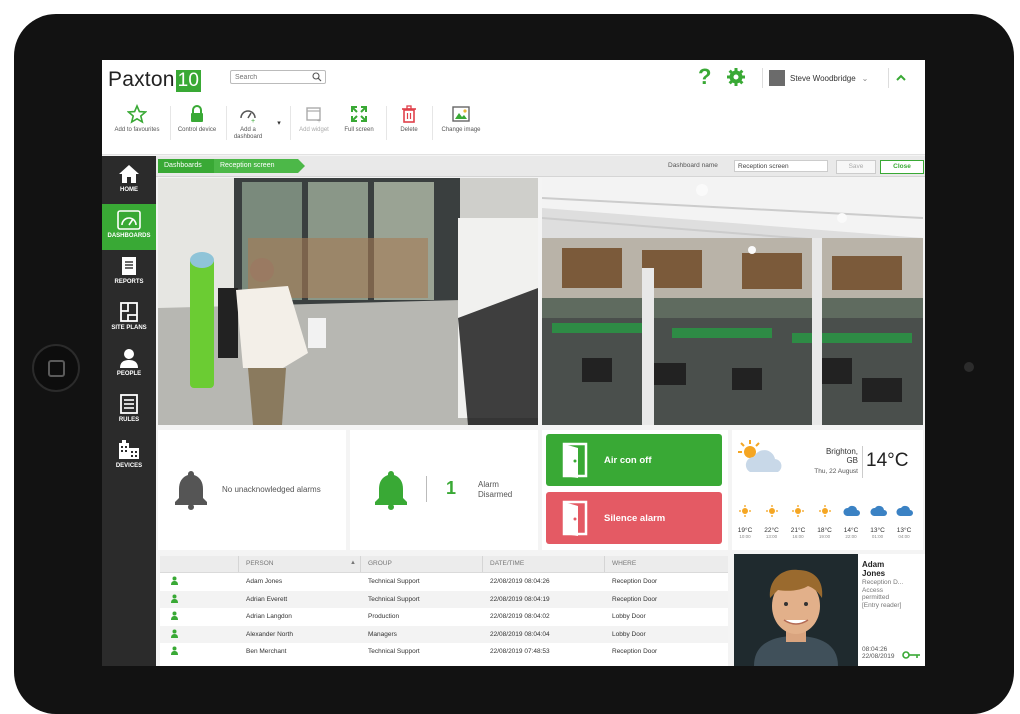 The image size is (1020, 714). I want to click on sort-up-icon: ▲, so click(353, 563).